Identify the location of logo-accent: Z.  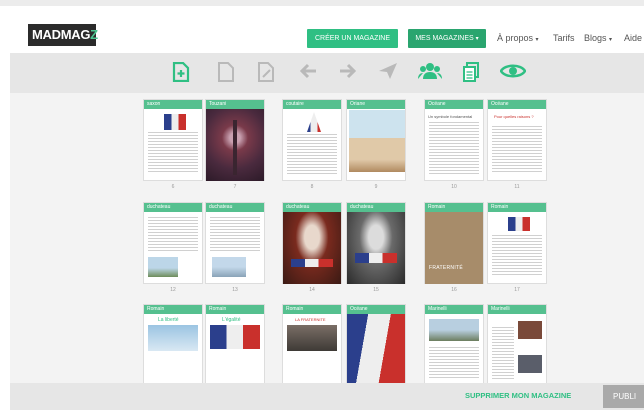
(94, 34).